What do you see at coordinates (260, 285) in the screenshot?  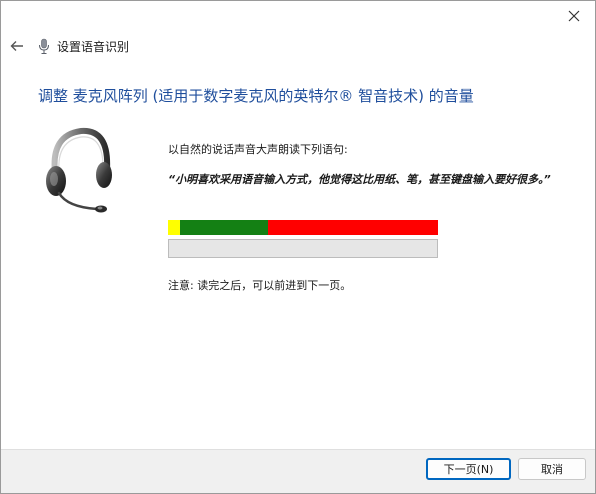 I see `note-text: 注意: 读完之后，可以前进到下一页。` at bounding box center [260, 285].